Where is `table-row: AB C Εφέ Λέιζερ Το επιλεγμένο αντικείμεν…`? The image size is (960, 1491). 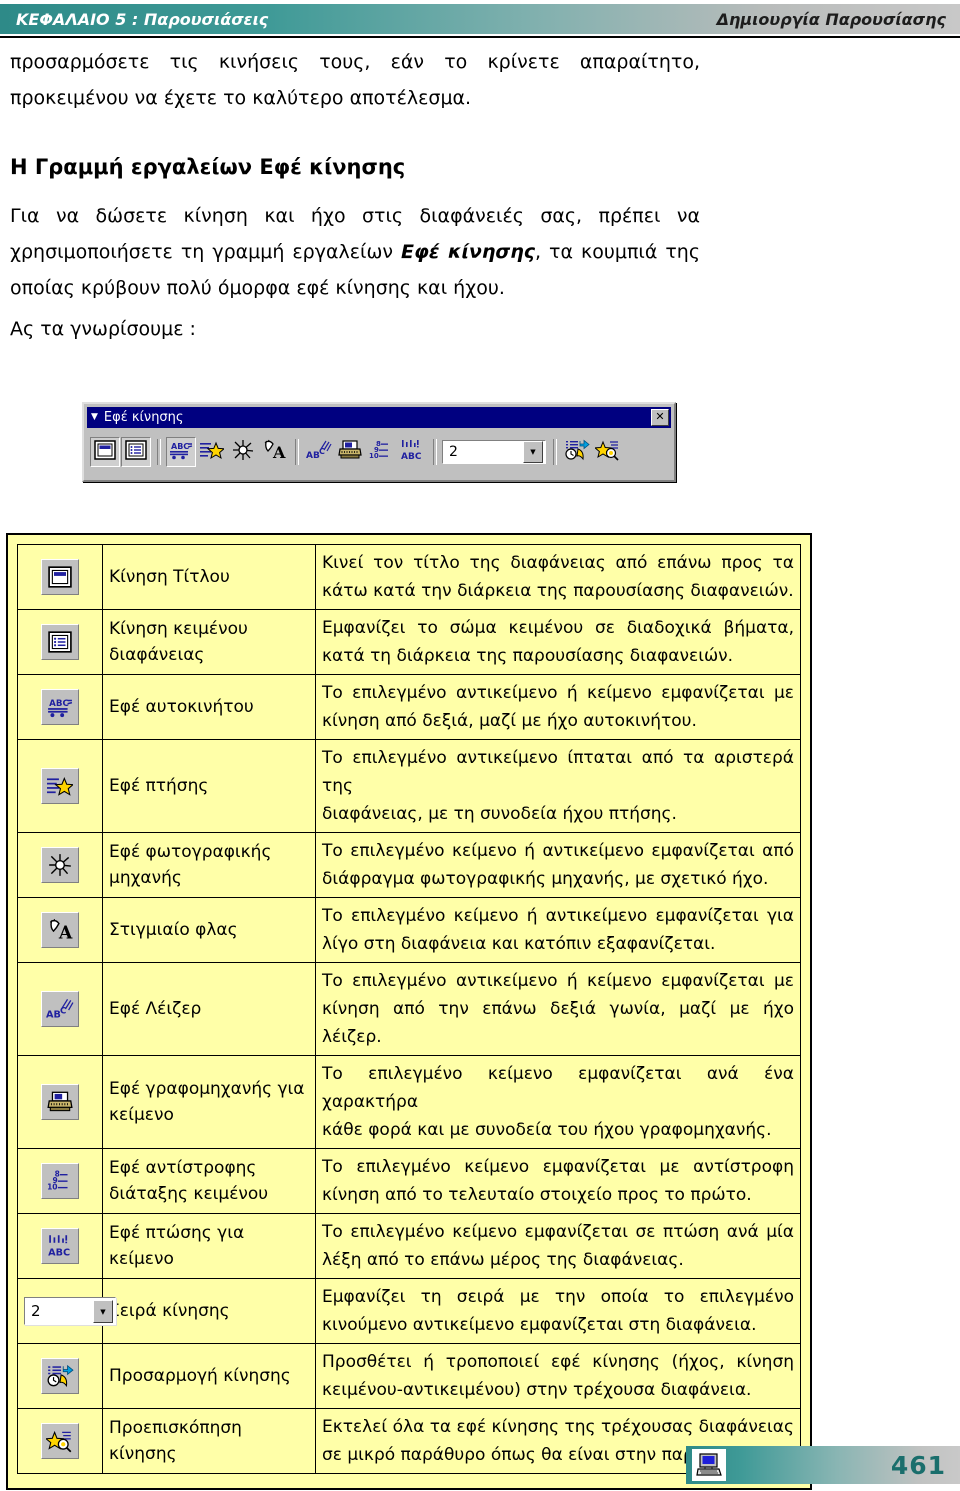
table-row: AB C Εφέ Λέιζερ Το επιλεγμένο αντικείμεν… is located at coordinates (409, 1009).